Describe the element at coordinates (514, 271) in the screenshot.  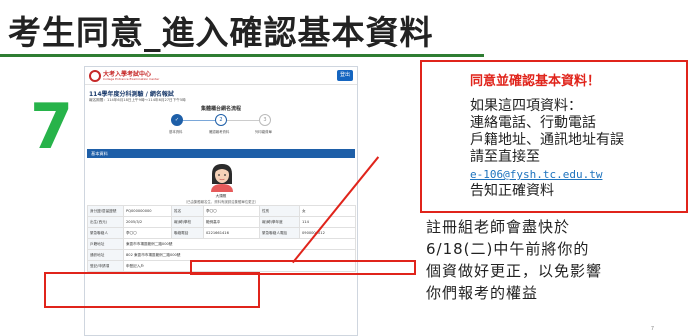
I see `remark-line: 個資做好更正，以免影響` at that location.